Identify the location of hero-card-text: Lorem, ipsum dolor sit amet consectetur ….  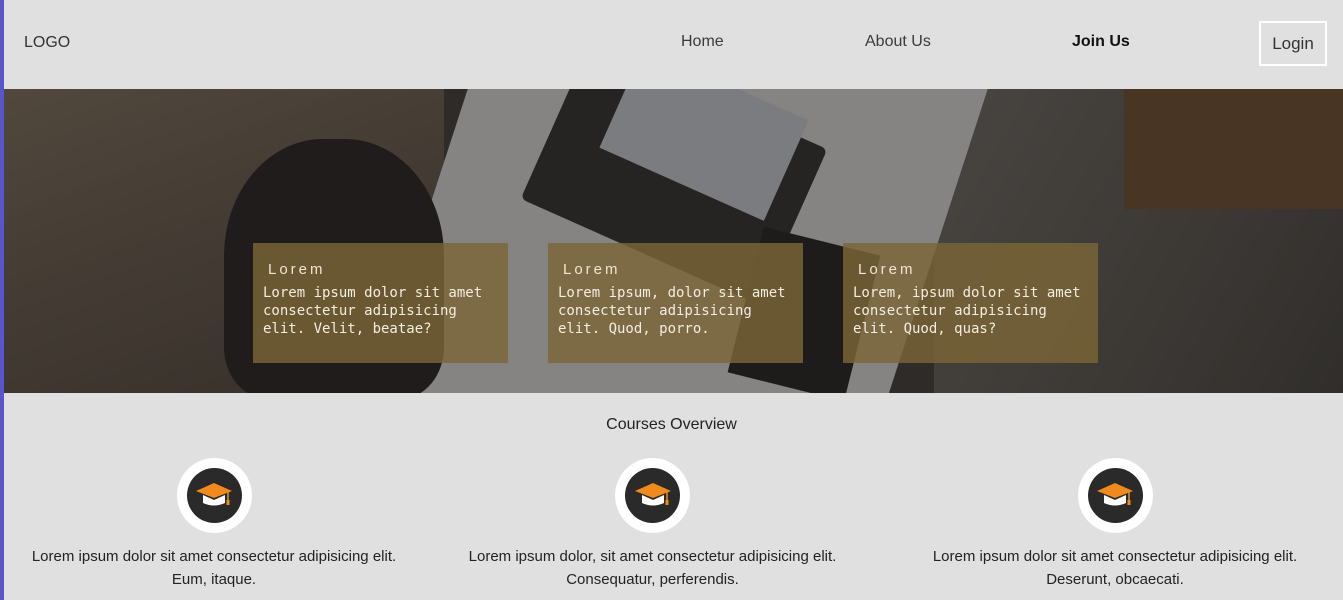
(967, 311).